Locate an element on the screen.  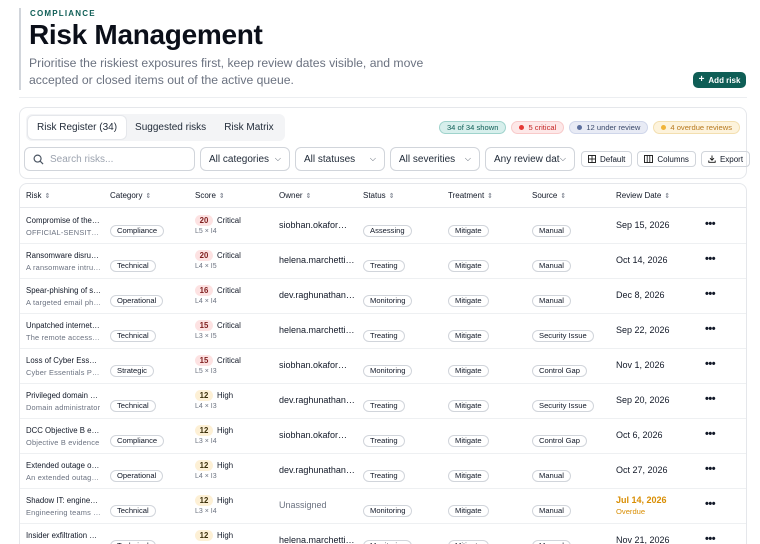
under-review-badge: 12 under review is located at coordinates (609, 127).